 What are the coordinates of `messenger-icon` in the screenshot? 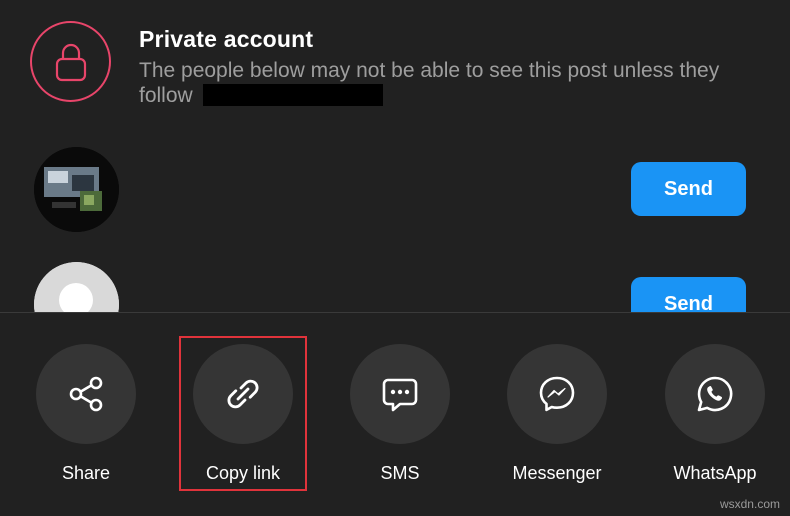 It's located at (557, 394).